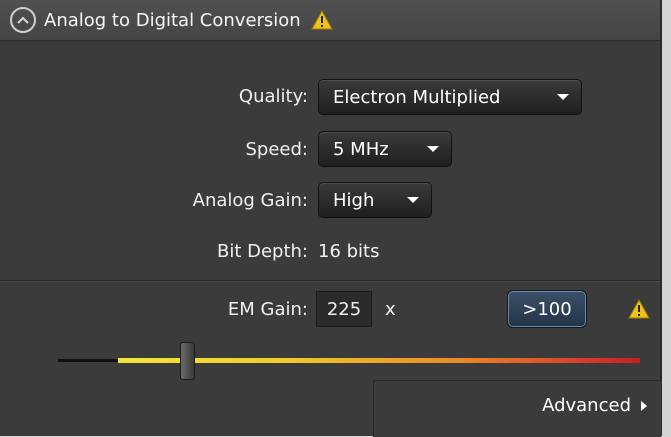 This screenshot has width=671, height=437. What do you see at coordinates (417, 97) in the screenshot?
I see `quality-value: Electron Multiplied` at bounding box center [417, 97].